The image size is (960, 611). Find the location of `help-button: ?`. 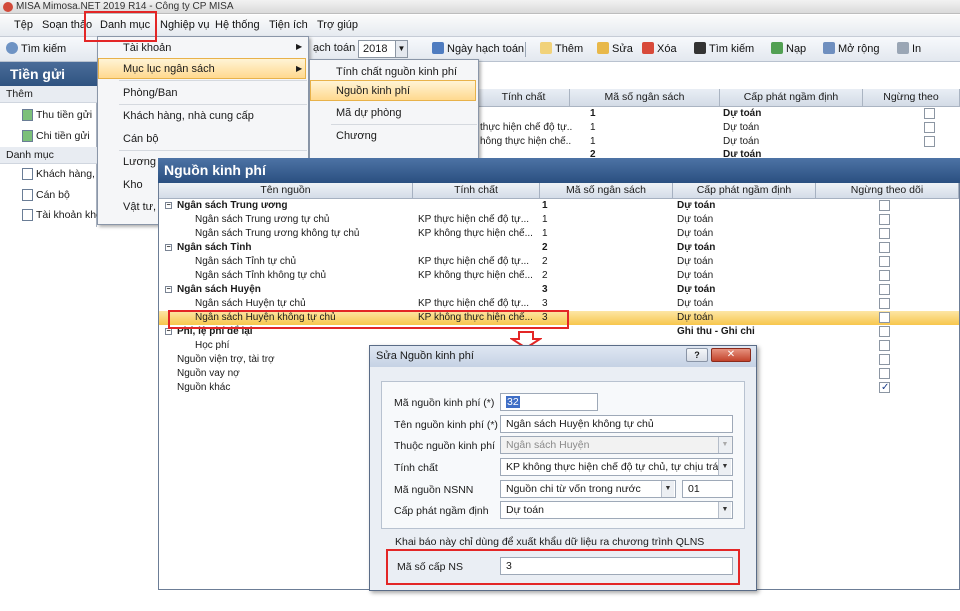

help-button: ? is located at coordinates (697, 355).